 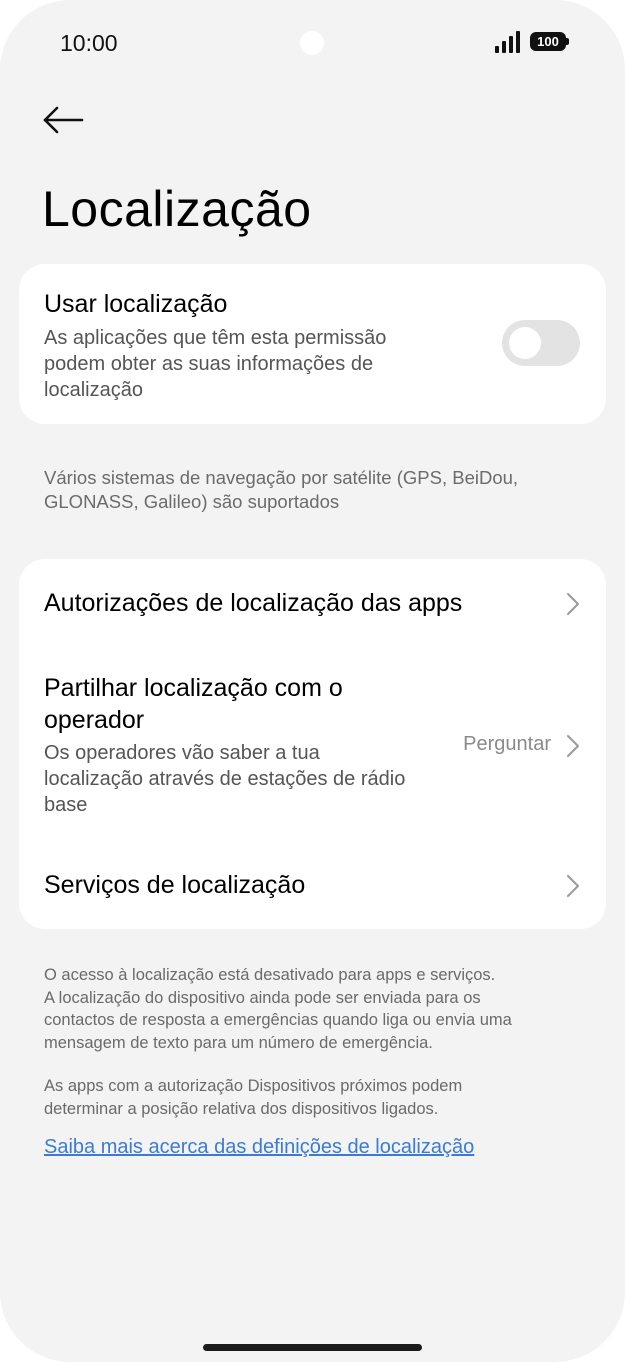 I want to click on battery-icon: 100, so click(x=549, y=41).